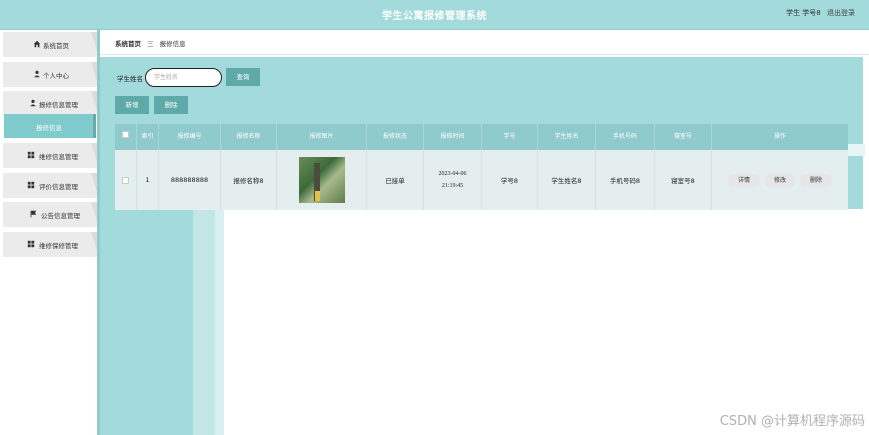 This screenshot has height=435, width=869. I want to click on cell-index: 1, so click(148, 180).